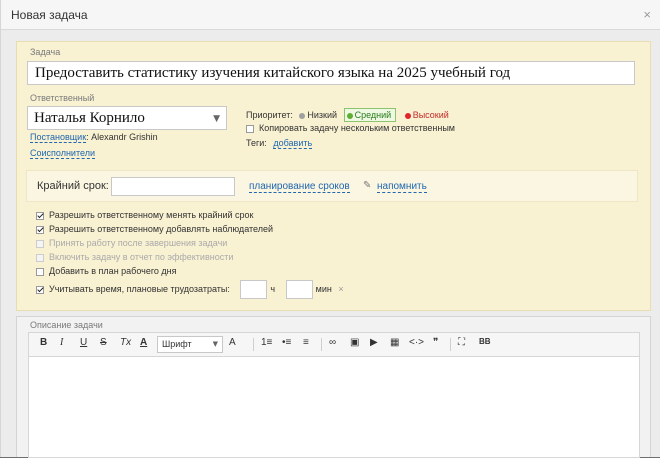 Image resolution: width=660 pixels, height=458 pixels. Describe the element at coordinates (89, 118) in the screenshot. I see `responsible-value: Наталья Корнило` at that location.